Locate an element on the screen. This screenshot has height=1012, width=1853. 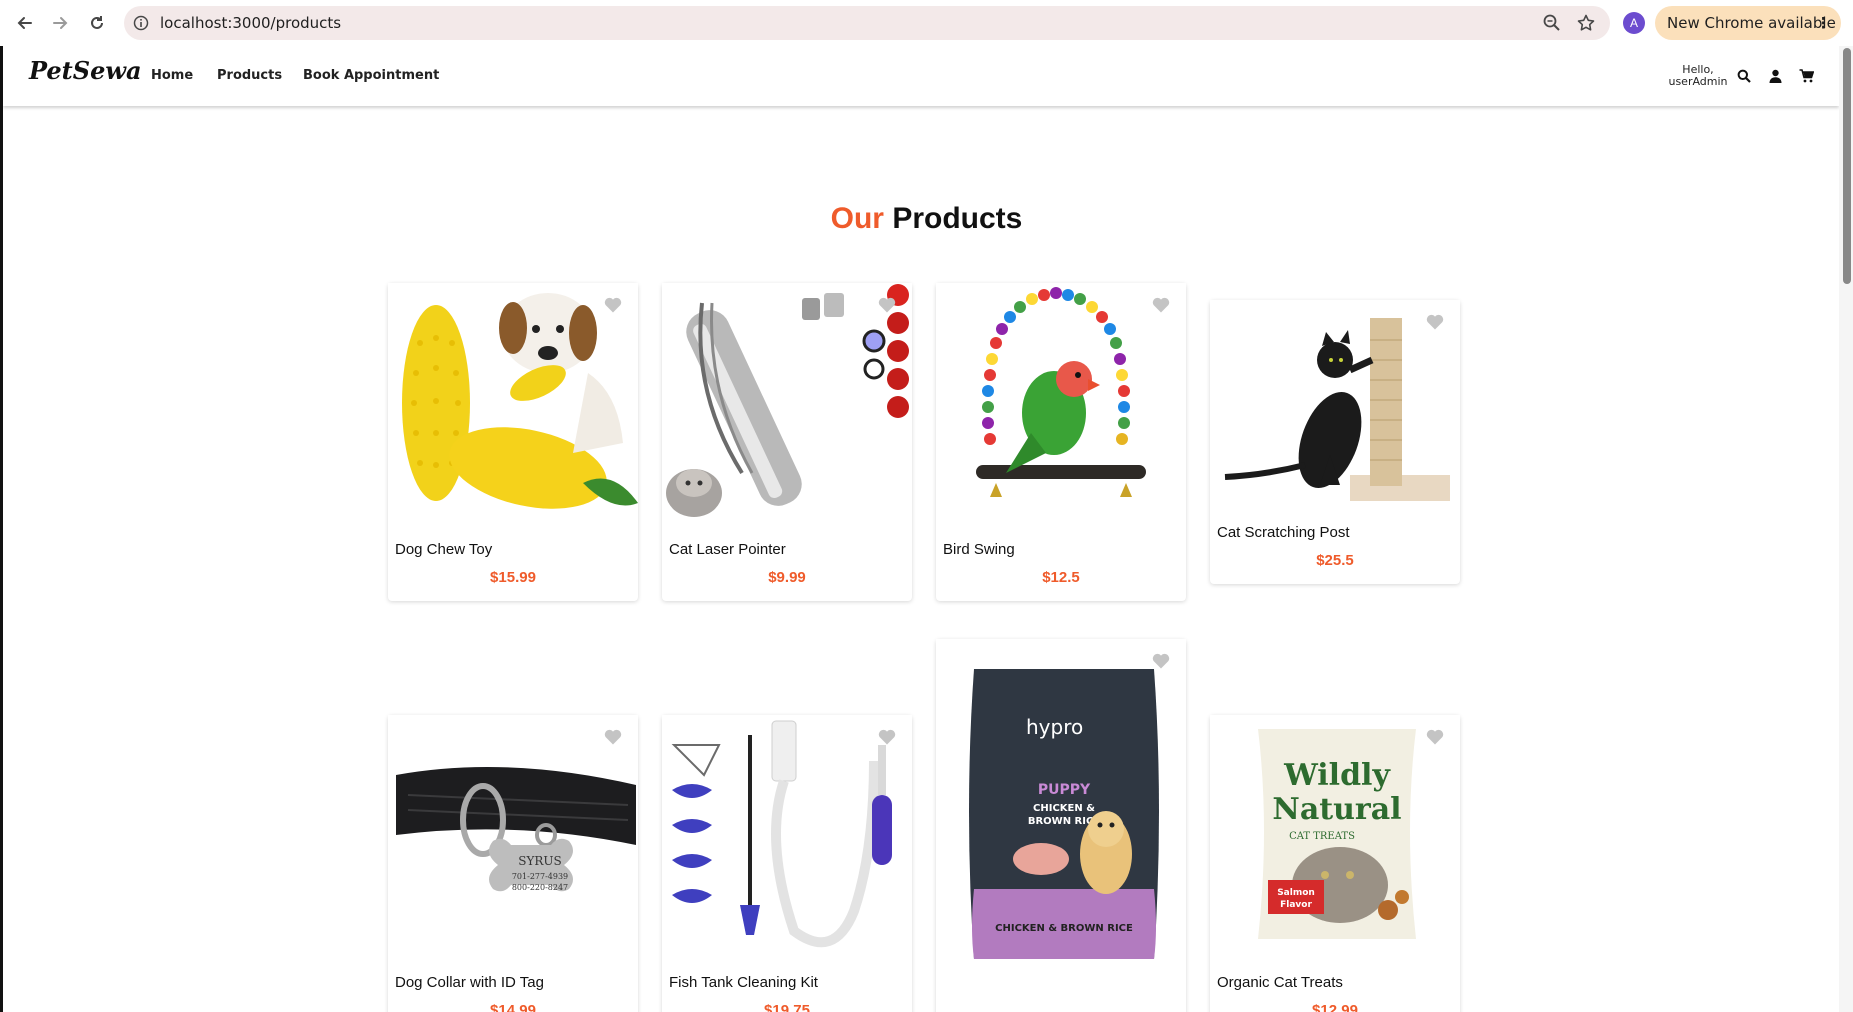
svg-text: Wildly is located at coordinates (1337, 775).